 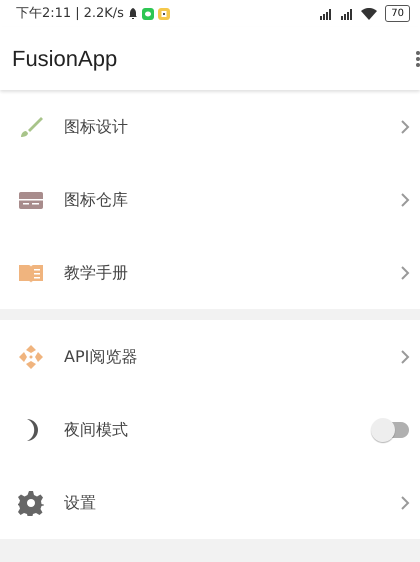 What do you see at coordinates (104, 13) in the screenshot?
I see `network-speed: 2.2K/s` at bounding box center [104, 13].